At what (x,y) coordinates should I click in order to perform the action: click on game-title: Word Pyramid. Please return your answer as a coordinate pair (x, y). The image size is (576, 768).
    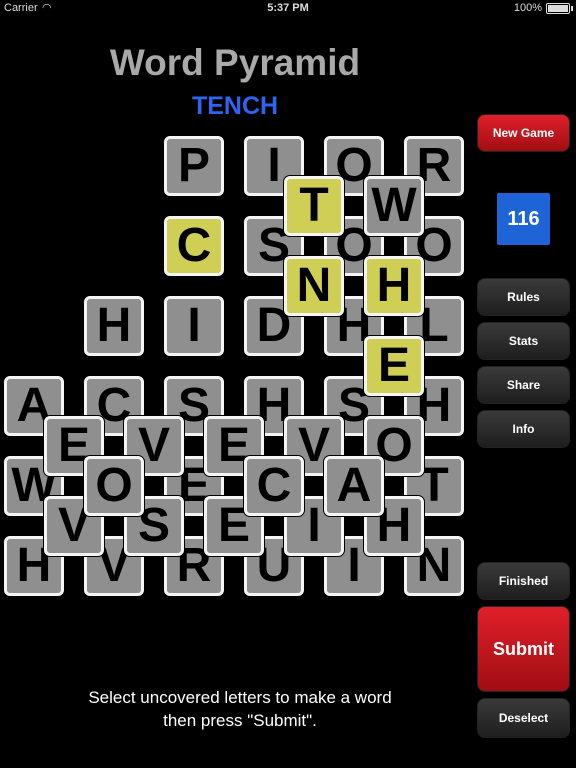
    Looking at the image, I should click on (235, 62).